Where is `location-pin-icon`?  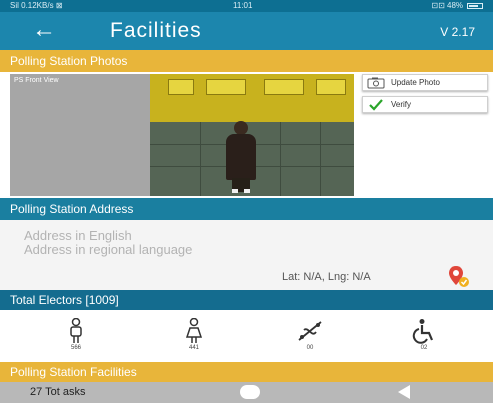
location-pin-icon is located at coordinates (458, 276).